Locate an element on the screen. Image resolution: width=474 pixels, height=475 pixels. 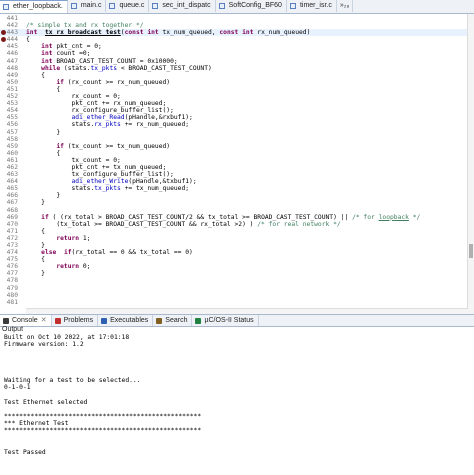
search-icon is located at coordinates (159, 320).